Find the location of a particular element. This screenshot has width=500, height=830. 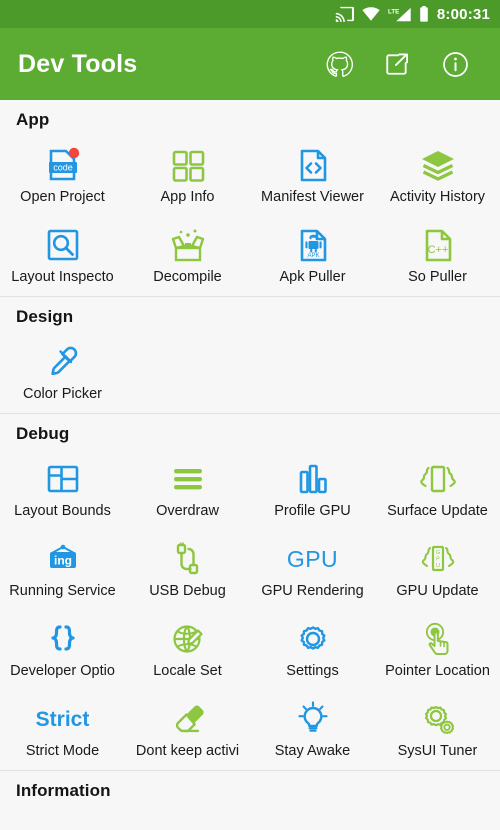

tool-pointer-location: Pointer Location is located at coordinates (437, 650).